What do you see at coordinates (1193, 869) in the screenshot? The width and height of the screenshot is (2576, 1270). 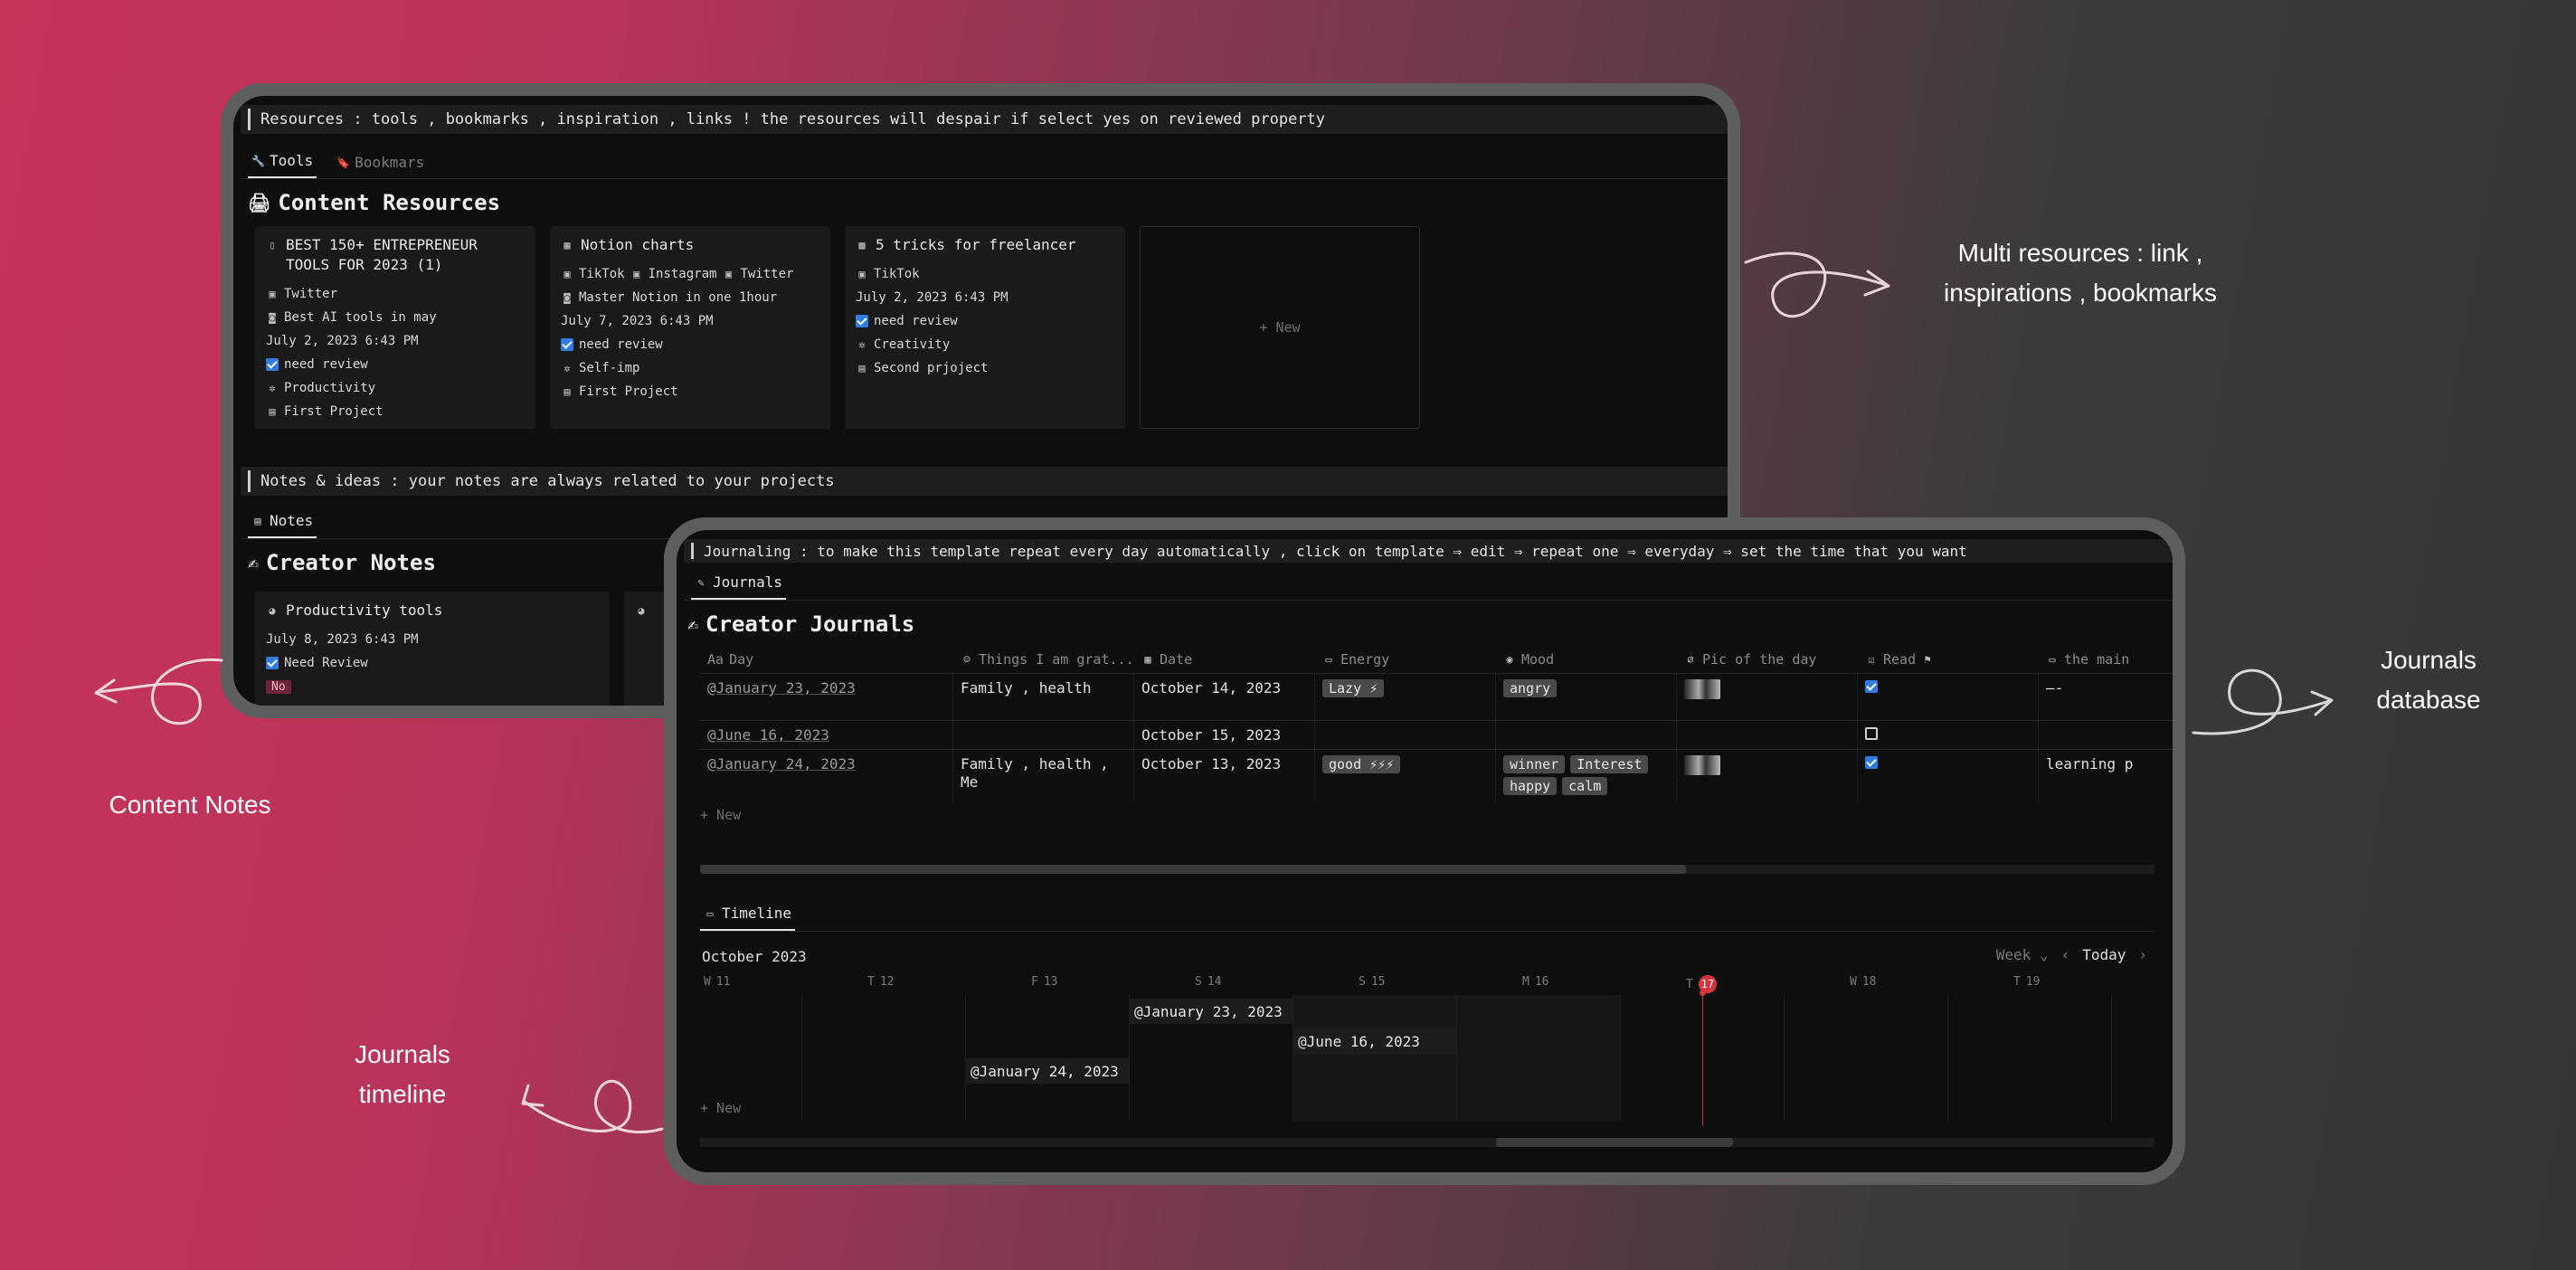 I see `table-scrollbar-thumb` at bounding box center [1193, 869].